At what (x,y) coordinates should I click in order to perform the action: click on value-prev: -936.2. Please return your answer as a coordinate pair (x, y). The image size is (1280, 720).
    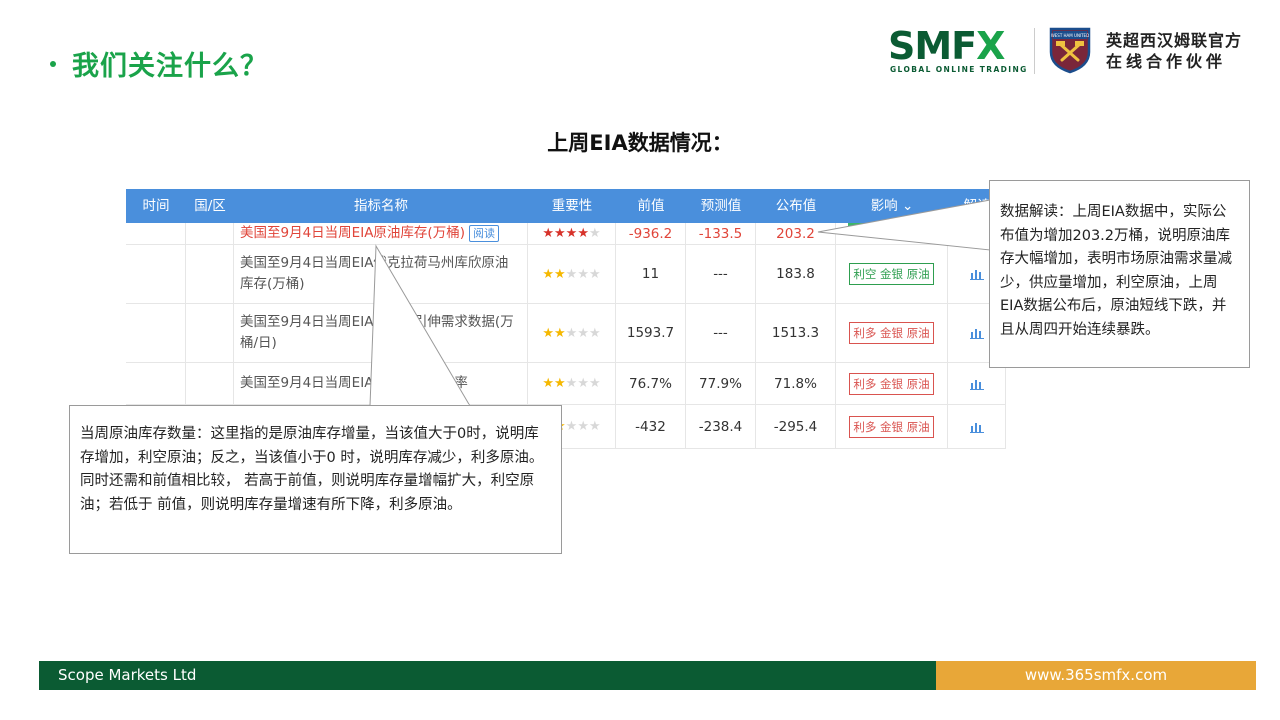
    Looking at the image, I should click on (651, 233).